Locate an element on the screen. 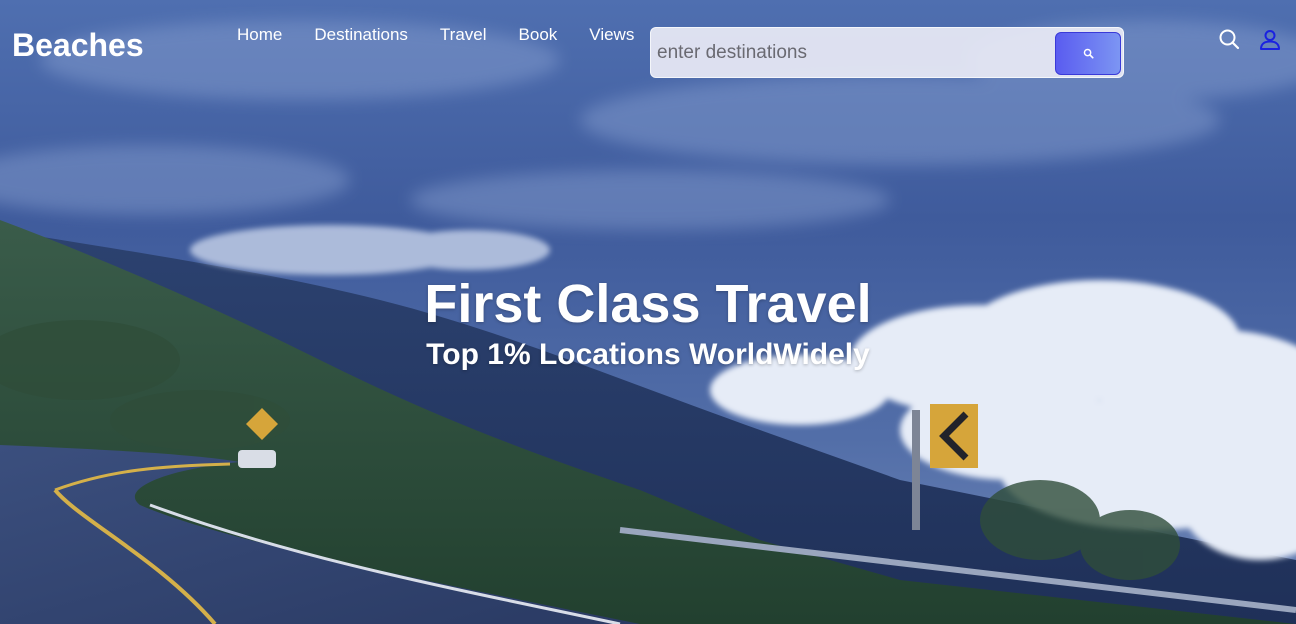 This screenshot has width=1296, height=624. hero-subtitle: Top 1% Locations WorldWidely is located at coordinates (648, 354).